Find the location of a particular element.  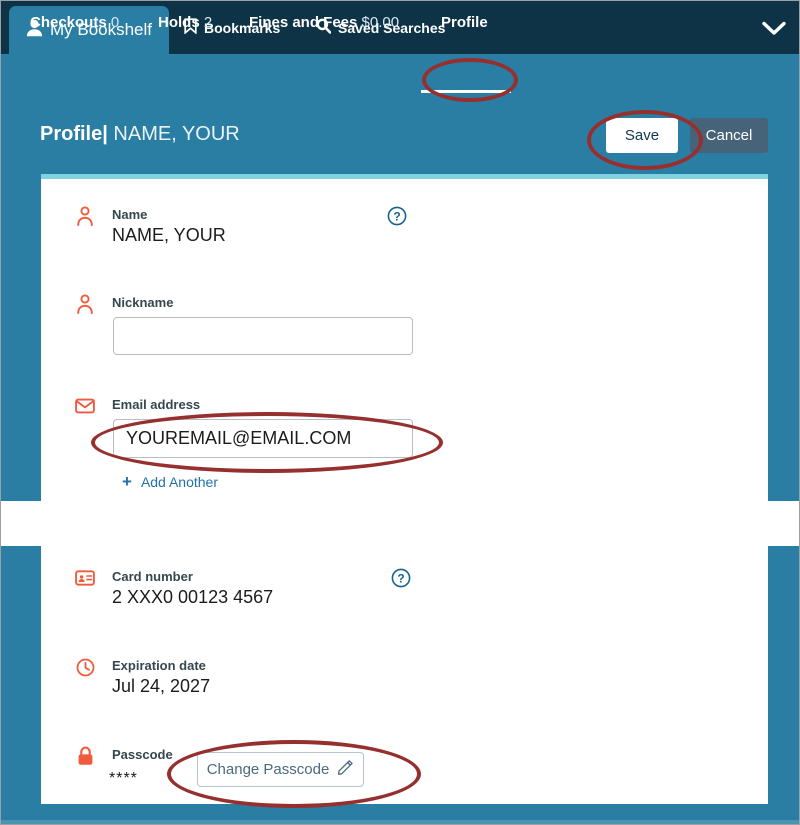

page-background-bottom is located at coordinates (400, 812).